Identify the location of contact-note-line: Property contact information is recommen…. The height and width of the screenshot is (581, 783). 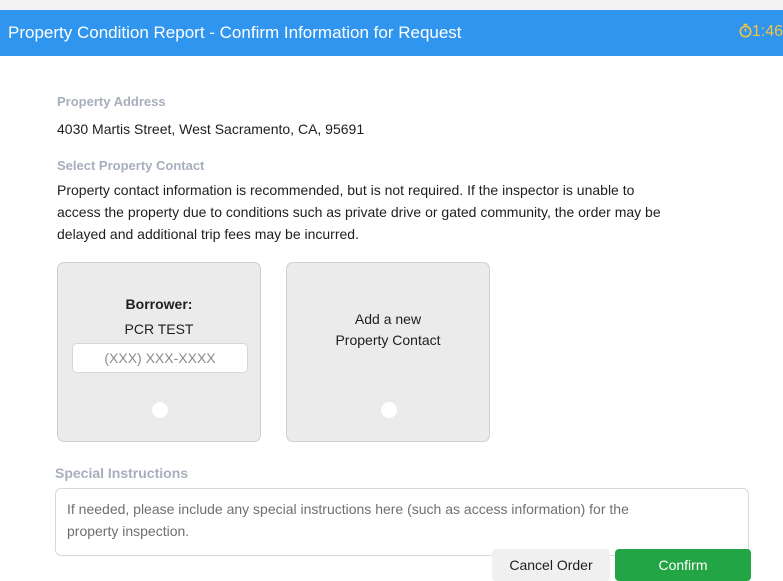
(346, 190).